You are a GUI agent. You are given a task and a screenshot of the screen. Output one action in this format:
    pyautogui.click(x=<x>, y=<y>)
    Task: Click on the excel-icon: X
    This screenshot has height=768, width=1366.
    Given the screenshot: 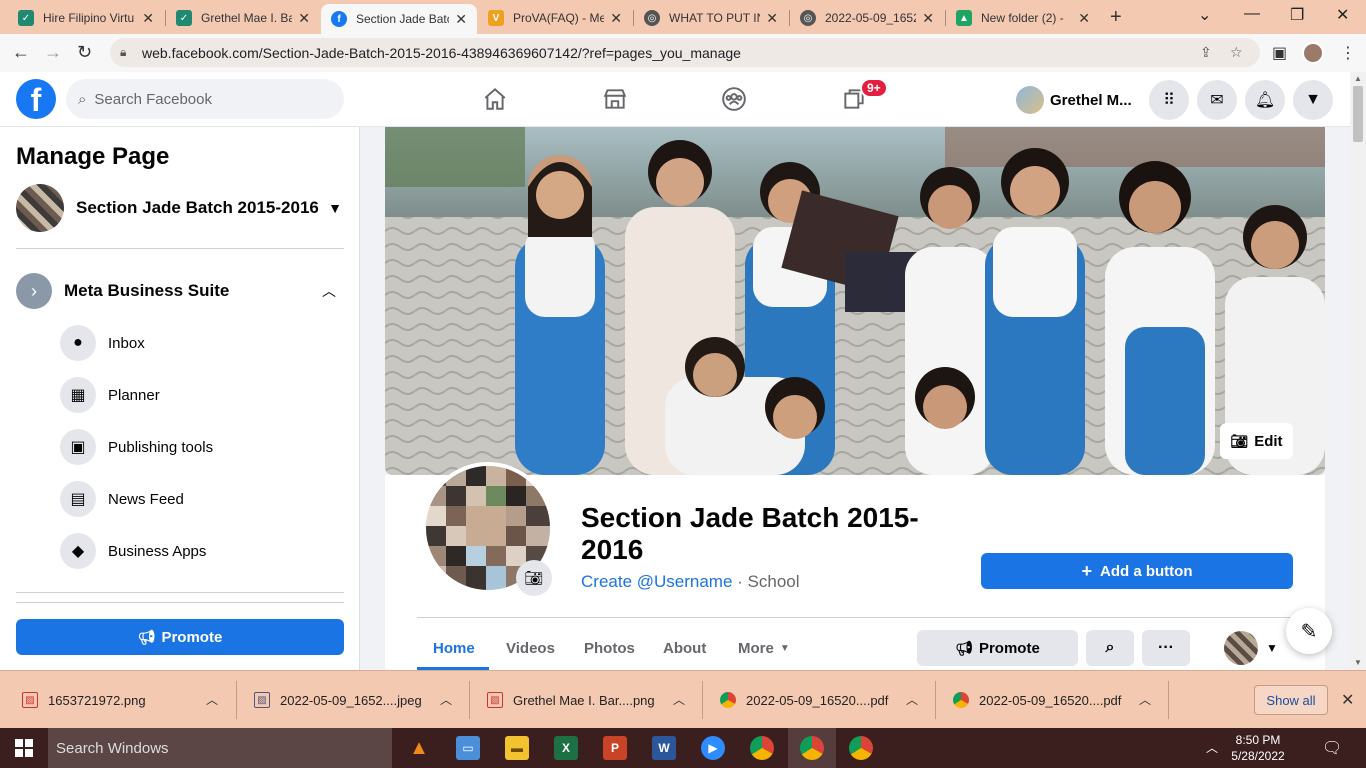 What is the action you would take?
    pyautogui.click(x=566, y=748)
    